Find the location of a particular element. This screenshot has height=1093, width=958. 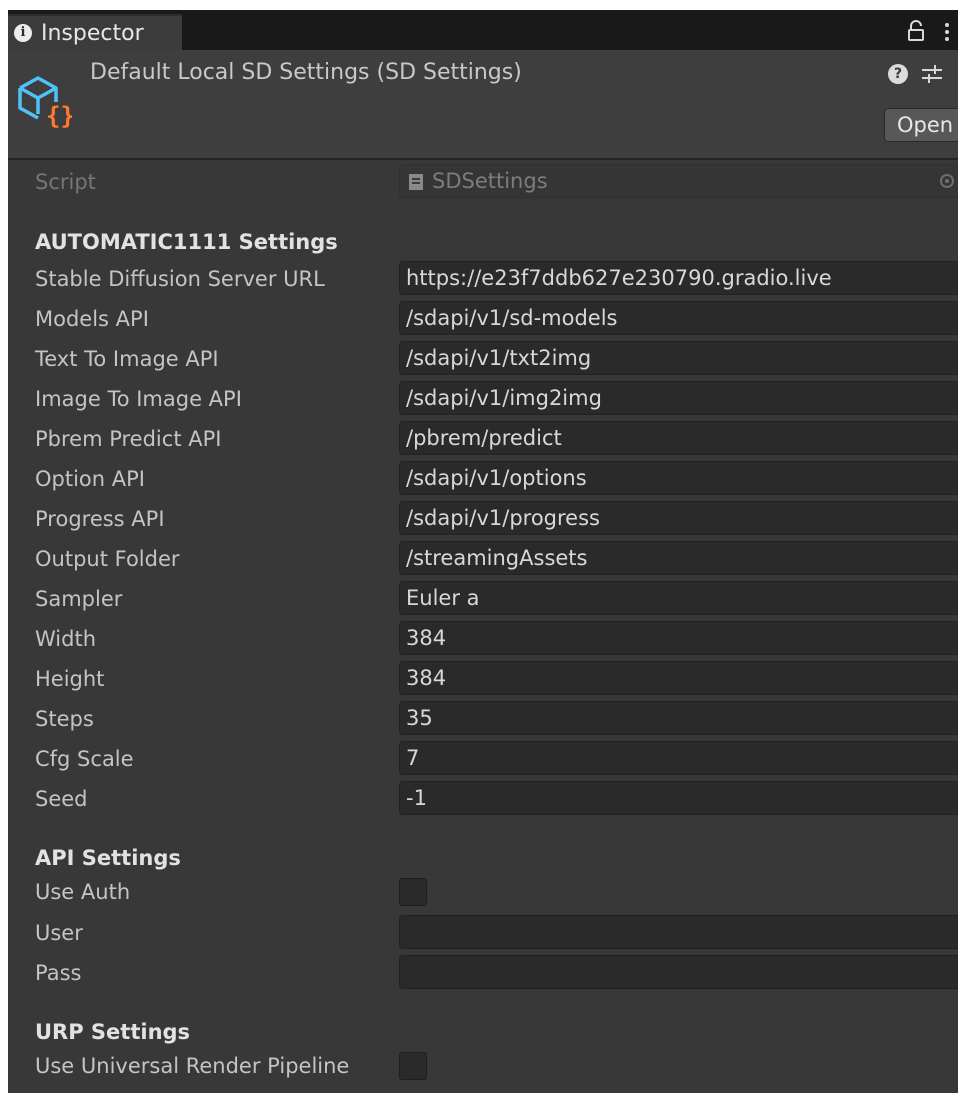

script-row: Script SDSettings is located at coordinates (483, 182).